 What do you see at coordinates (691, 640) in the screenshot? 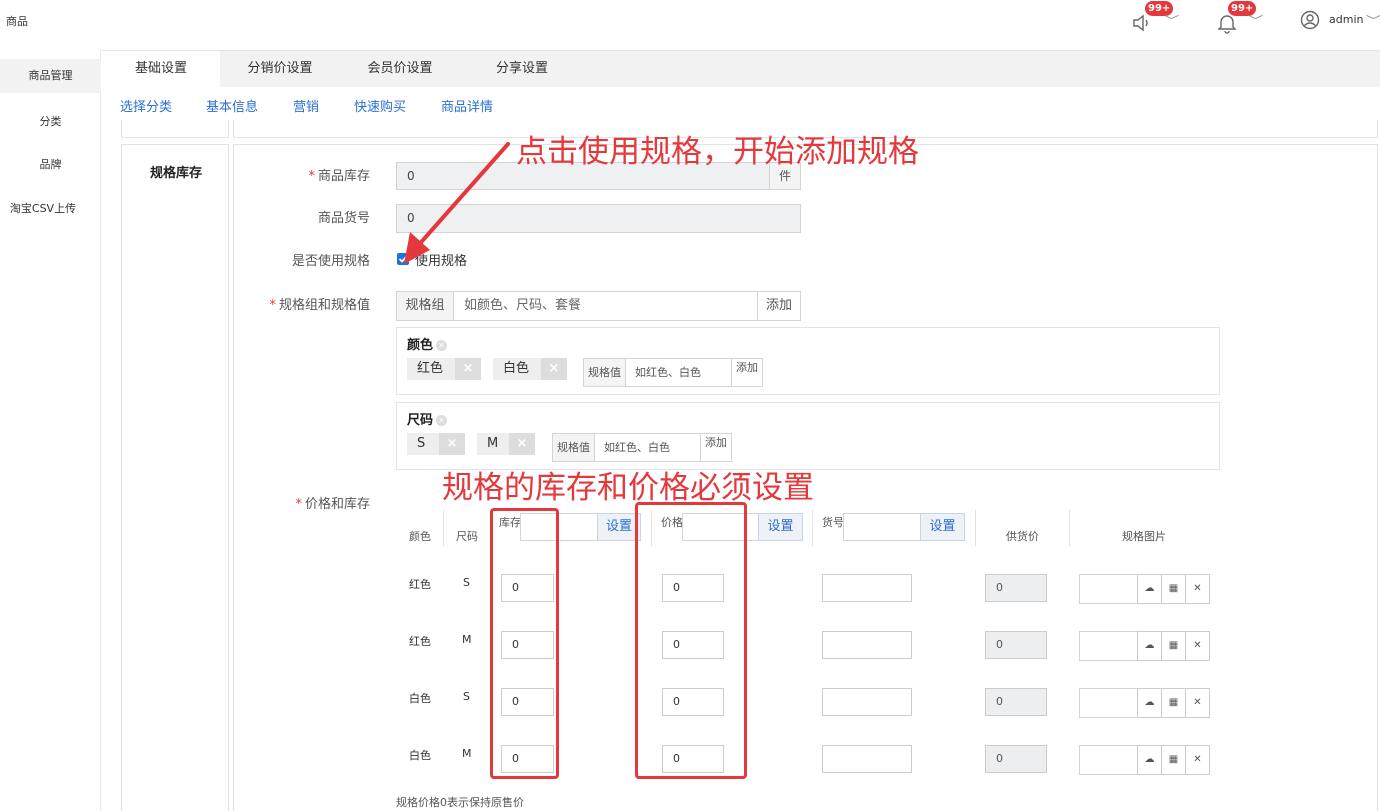
I see `price-highlight-box` at bounding box center [691, 640].